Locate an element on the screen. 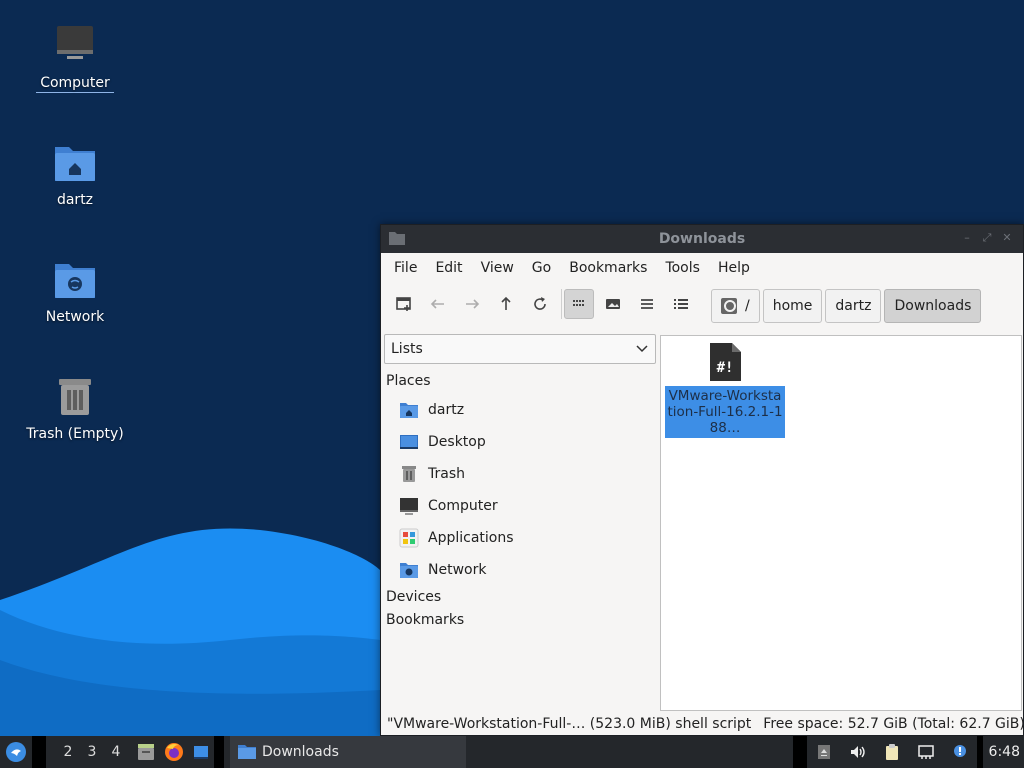 This screenshot has width=1024, height=768. menu-edit: Edit is located at coordinates (448, 268).